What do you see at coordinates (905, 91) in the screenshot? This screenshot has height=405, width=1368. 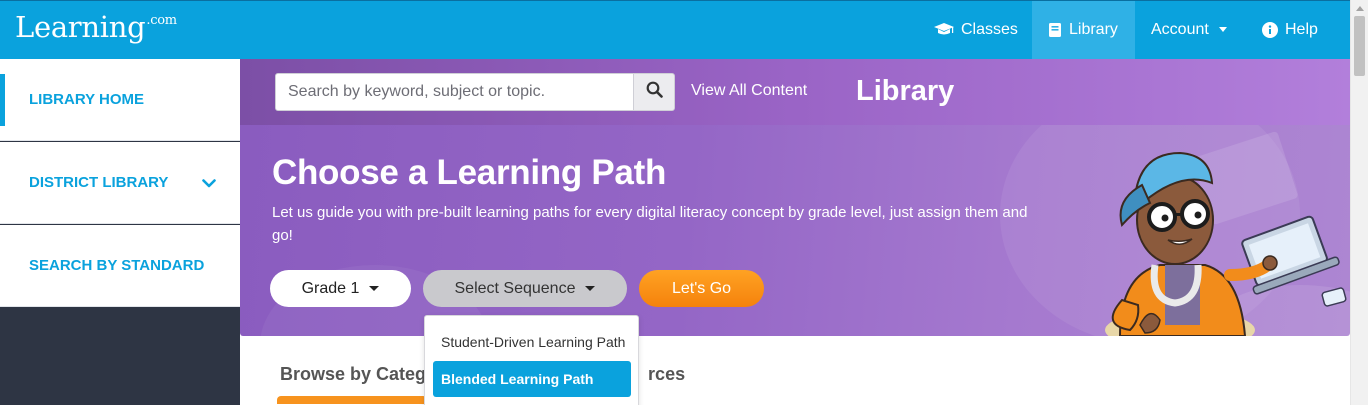 I see `page-title: Library` at bounding box center [905, 91].